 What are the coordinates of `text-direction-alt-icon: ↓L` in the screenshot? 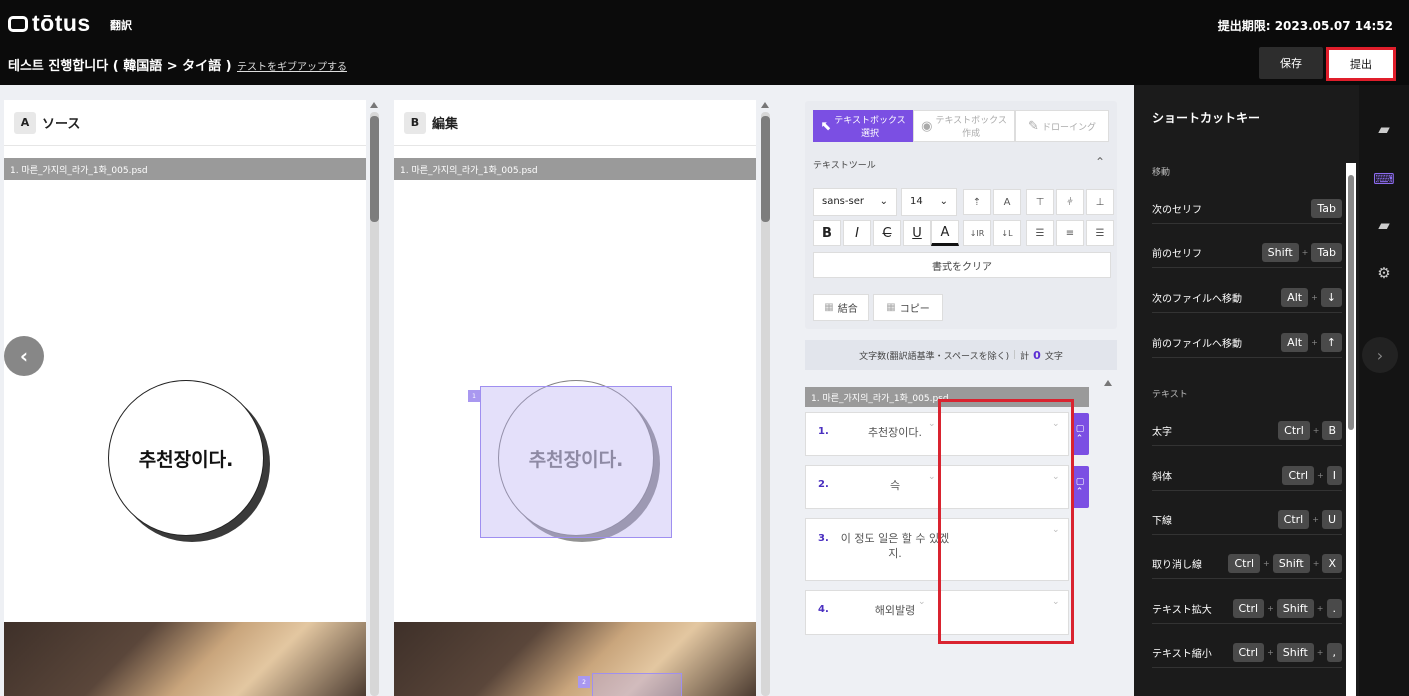 It's located at (1007, 233).